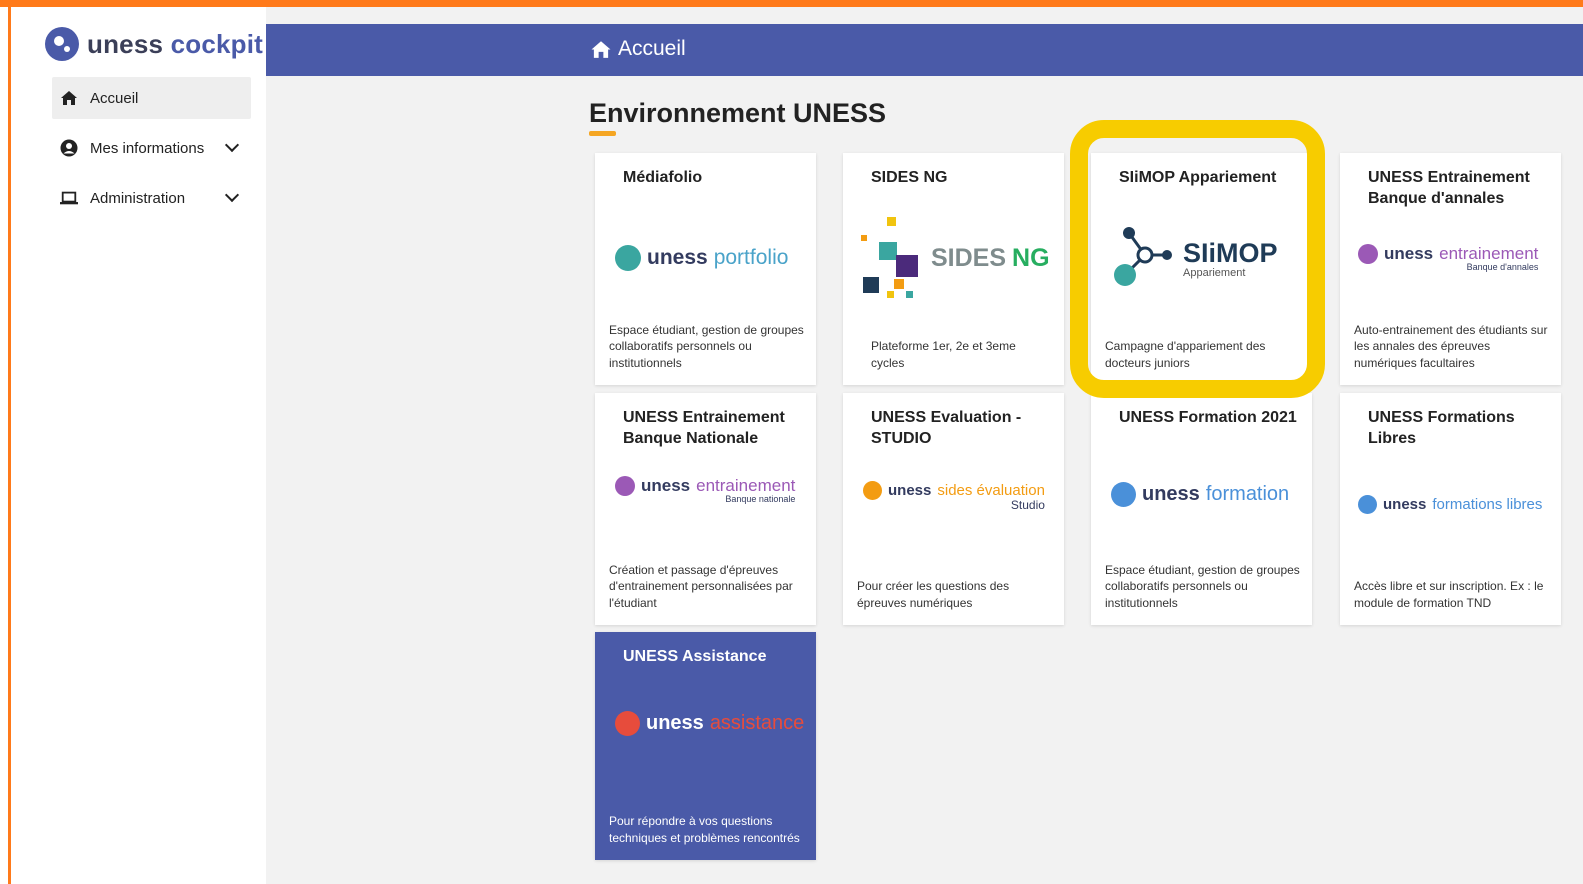 Image resolution: width=1583 pixels, height=884 pixels. I want to click on evaluation-logo-icon, so click(872, 490).